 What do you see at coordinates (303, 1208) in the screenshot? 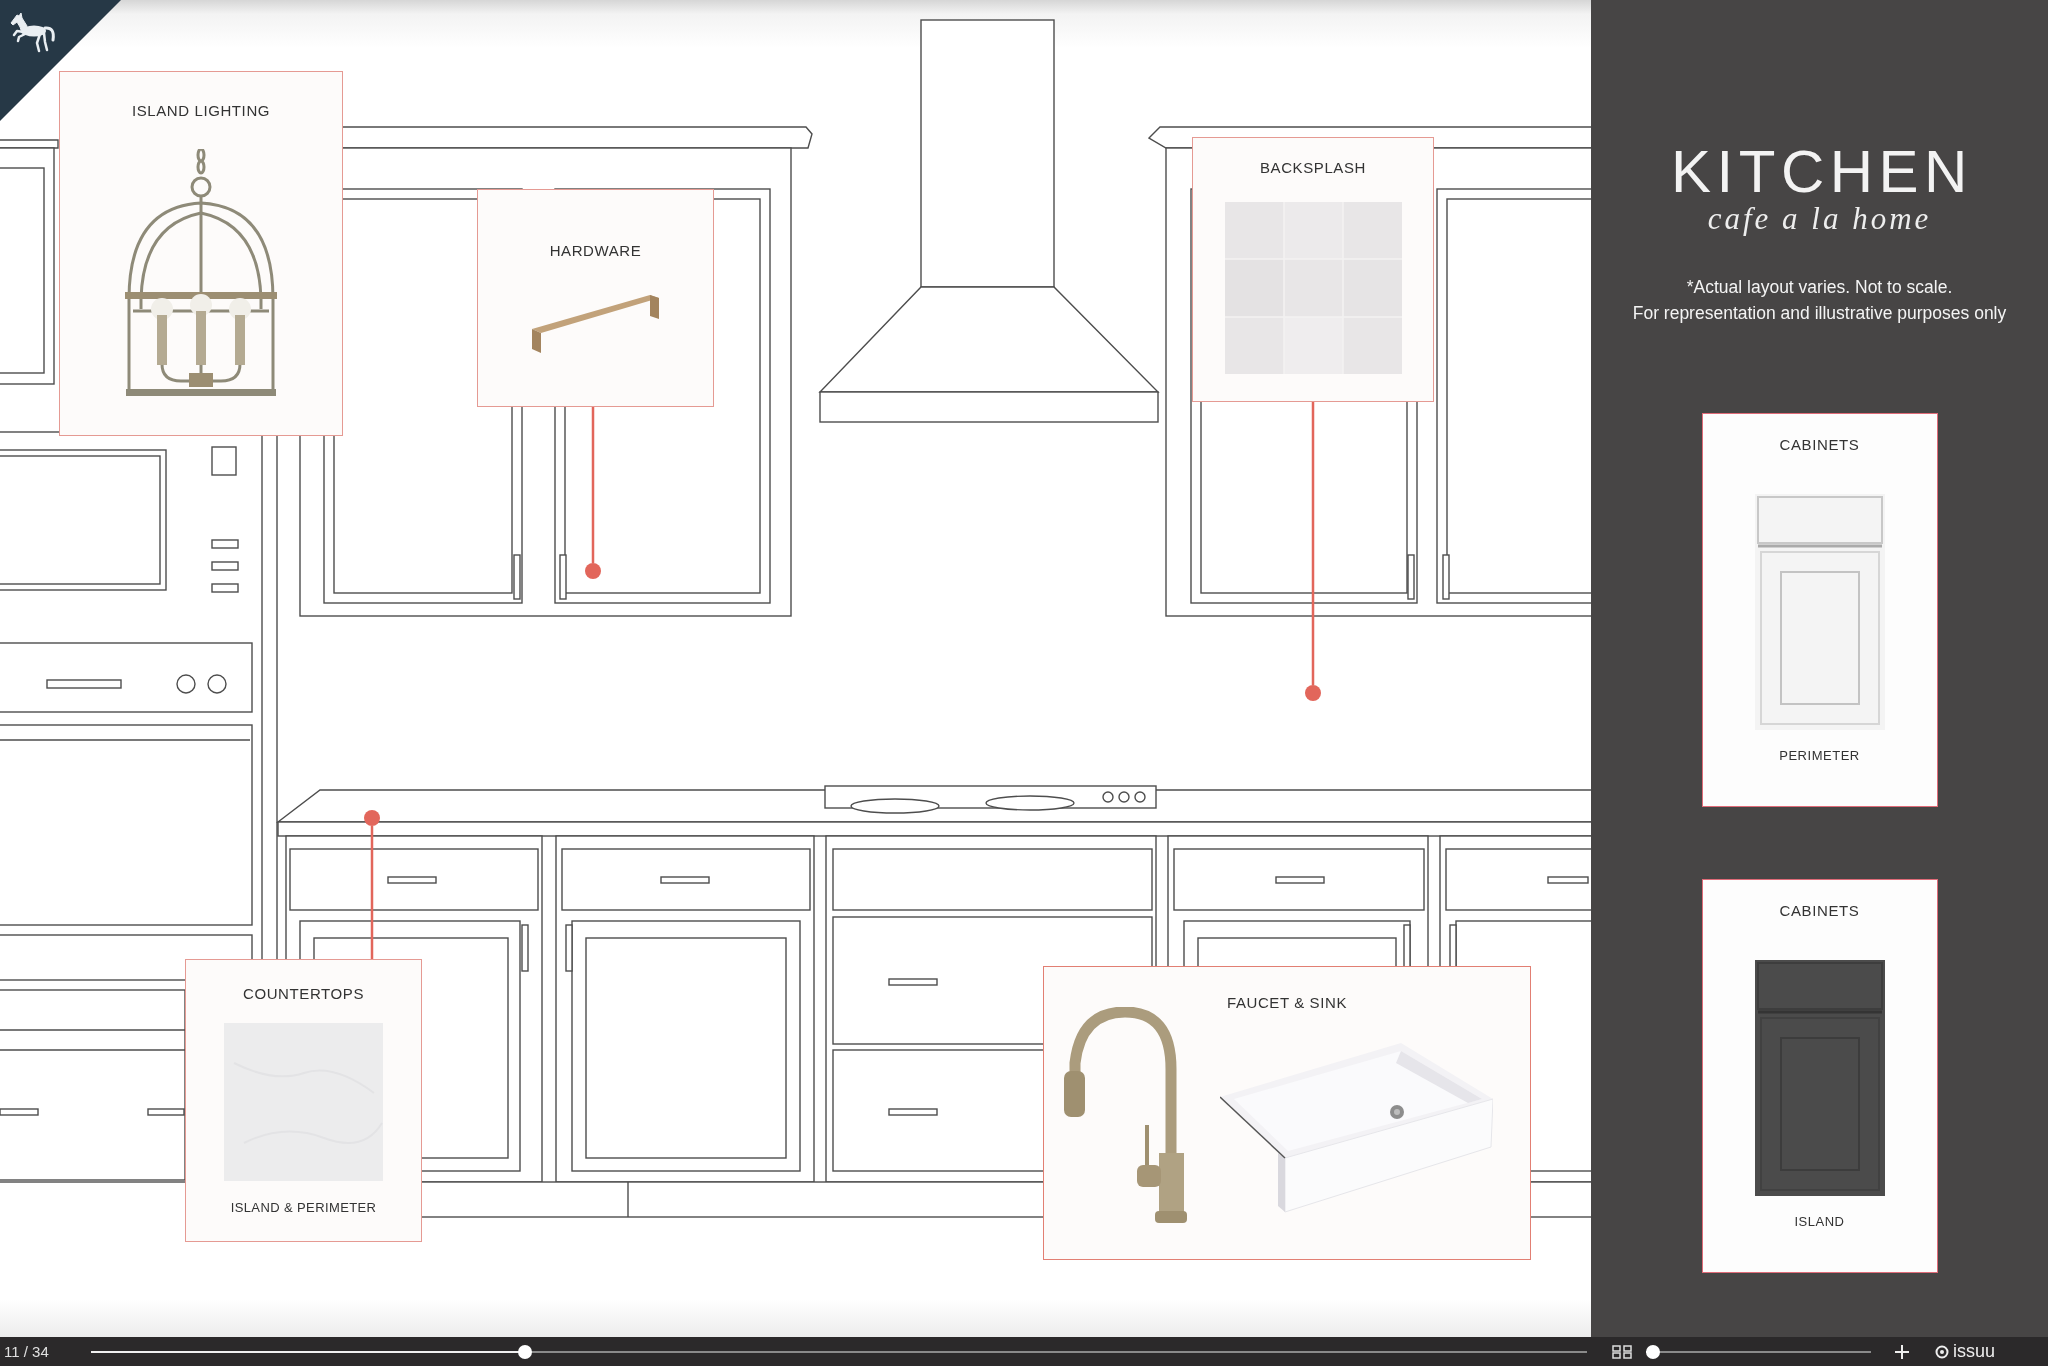
I see `callout-caption: ISLAND & PERIMETER` at bounding box center [303, 1208].